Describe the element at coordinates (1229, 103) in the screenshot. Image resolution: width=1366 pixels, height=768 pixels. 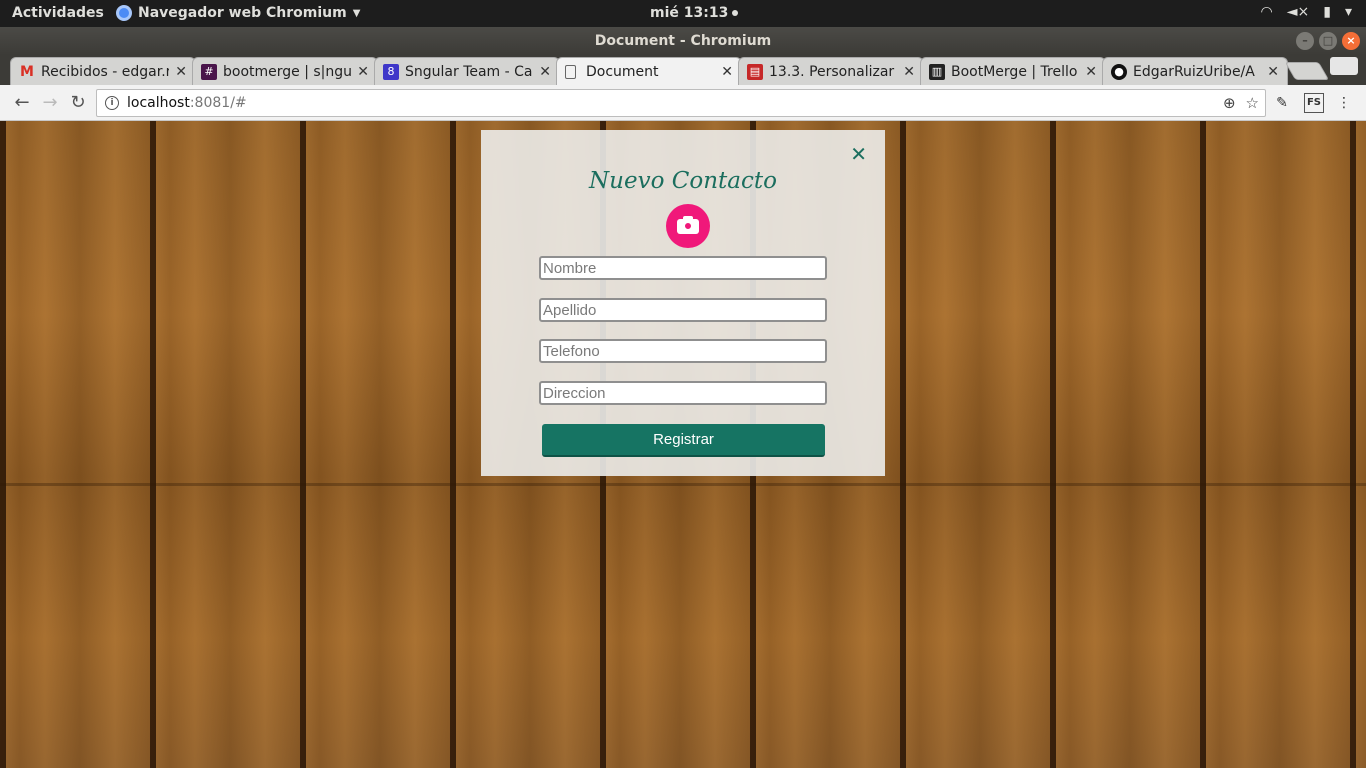
I see `zoom-icon: ⊕` at that location.